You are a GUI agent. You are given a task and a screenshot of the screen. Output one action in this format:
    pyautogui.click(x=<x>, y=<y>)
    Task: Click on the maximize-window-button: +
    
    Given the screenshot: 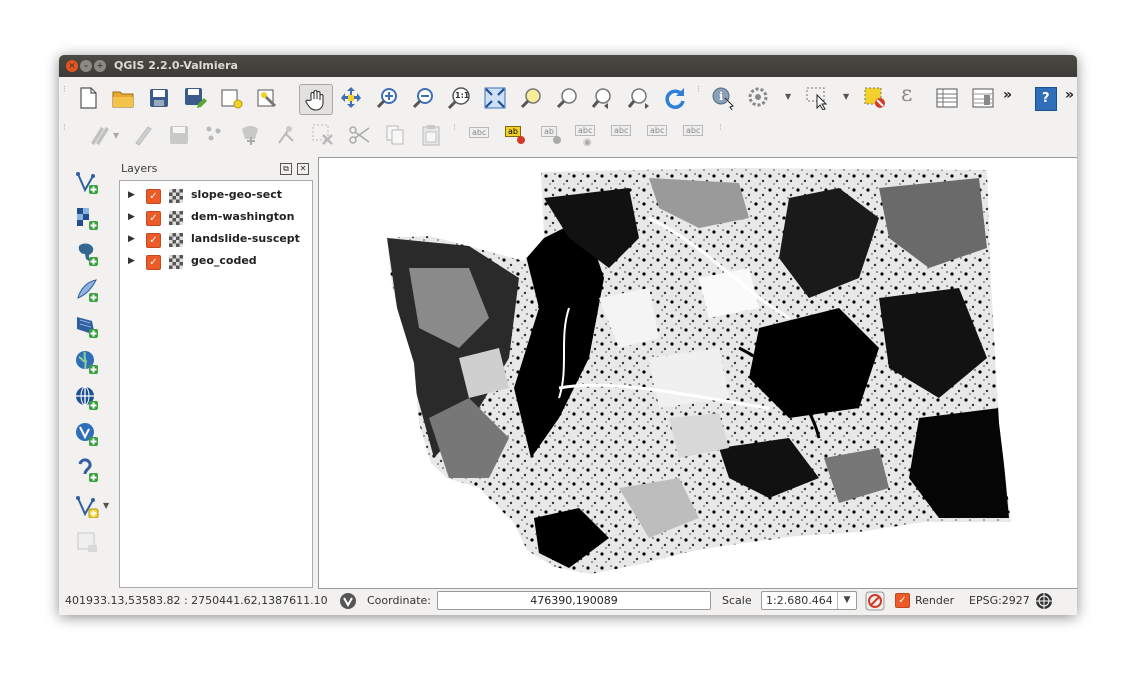 What is the action you would take?
    pyautogui.click(x=100, y=66)
    